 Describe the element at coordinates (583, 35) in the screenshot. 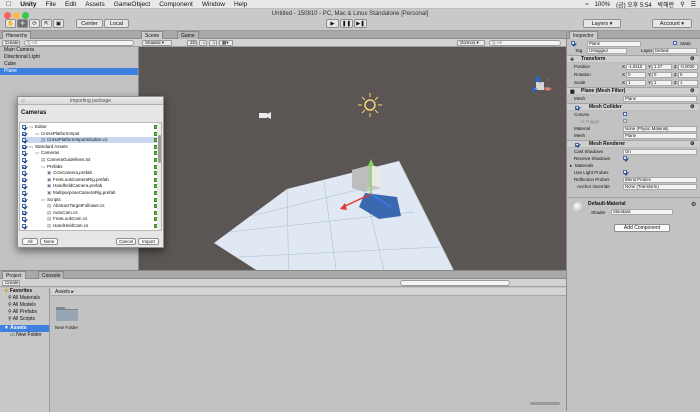

I see `tab-inspector: Inspector` at that location.